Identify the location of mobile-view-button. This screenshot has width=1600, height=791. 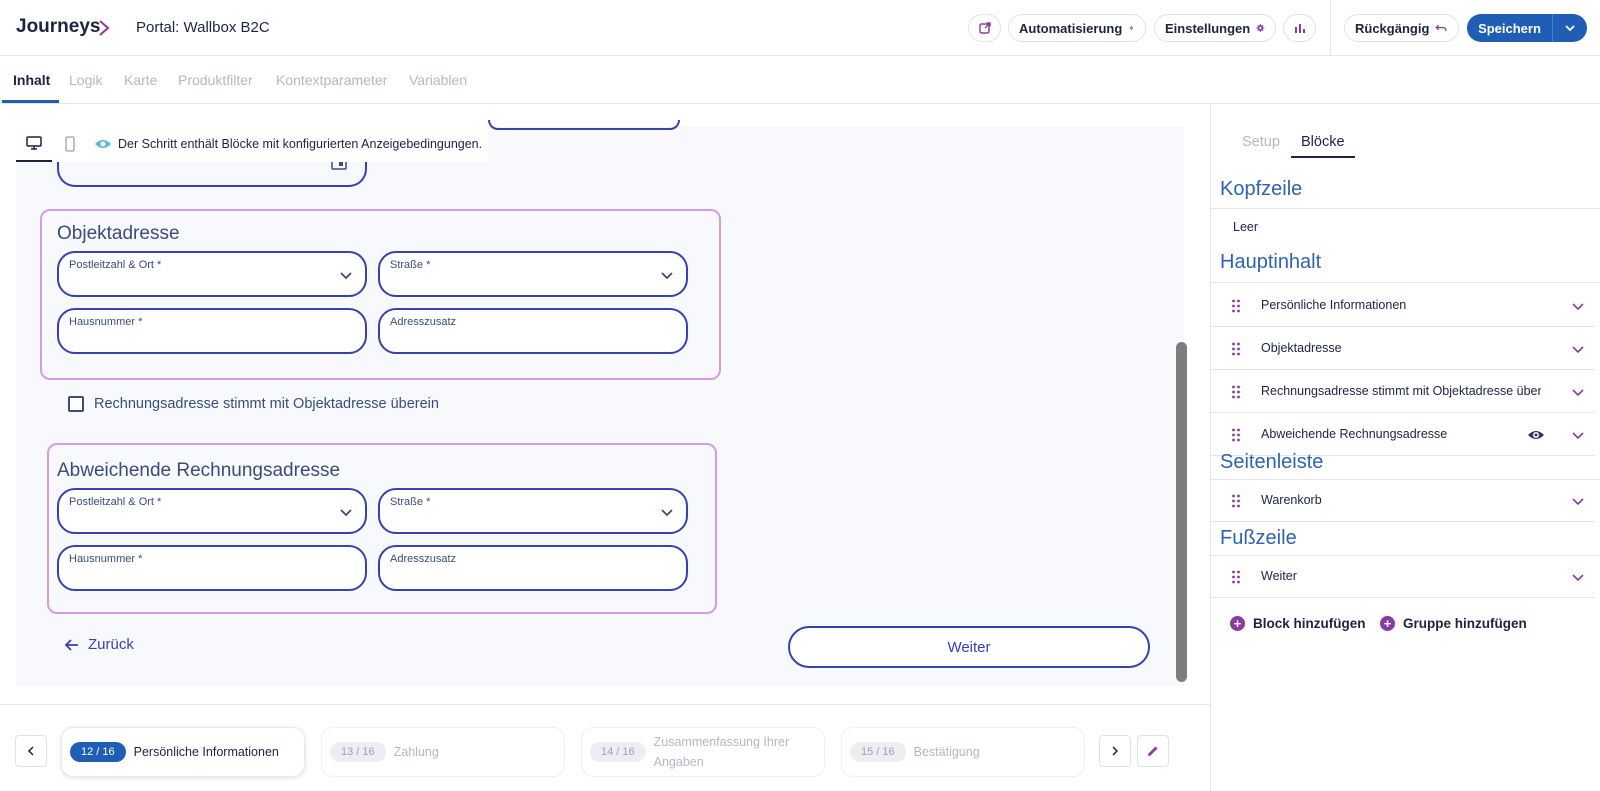
(70, 144).